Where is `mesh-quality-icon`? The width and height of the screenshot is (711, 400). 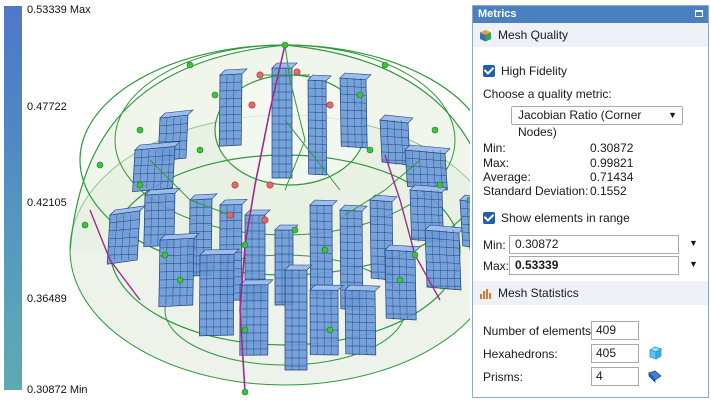
mesh-quality-icon is located at coordinates (485, 35).